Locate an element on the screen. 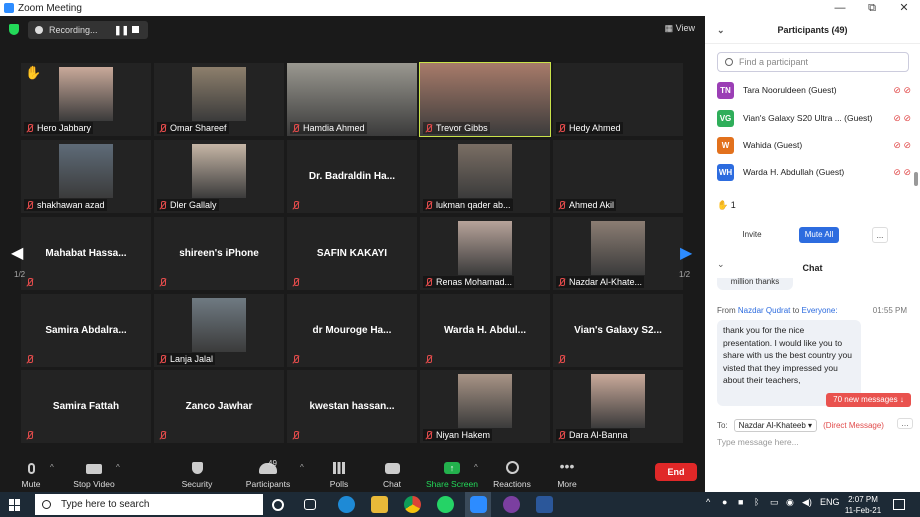 The image size is (920, 517). video-tile: Hero Jabbary ✋ is located at coordinates (86, 99).